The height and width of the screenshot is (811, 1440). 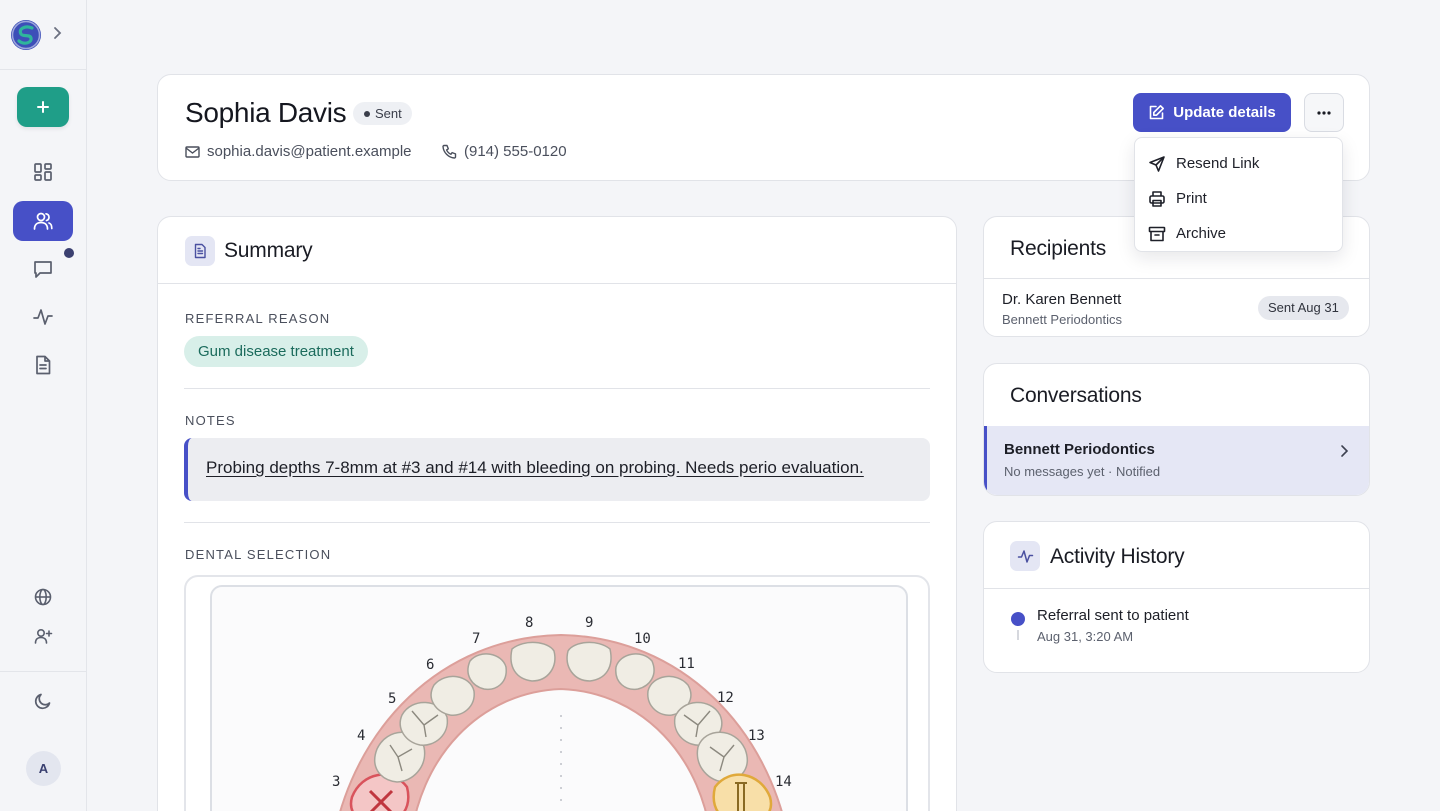 I want to click on recipient-name: Dr. Karen Bennett, so click(x=1061, y=299).